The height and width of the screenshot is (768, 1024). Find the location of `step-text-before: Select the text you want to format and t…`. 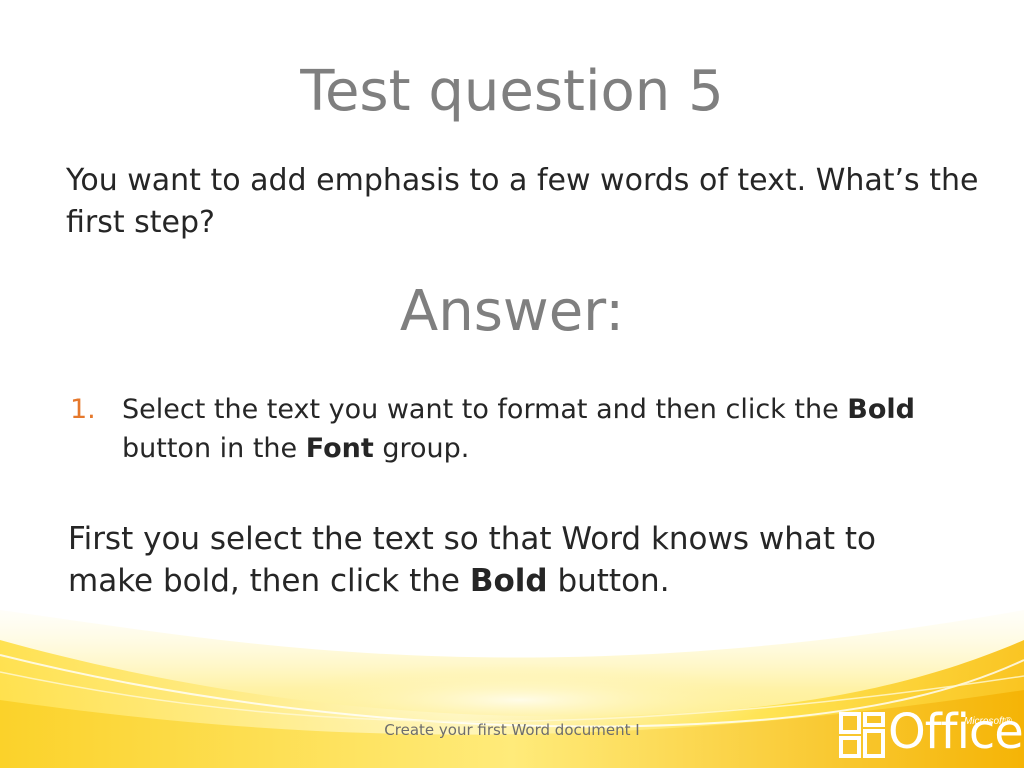

step-text-before: Select the text you want to format and t… is located at coordinates (485, 409).